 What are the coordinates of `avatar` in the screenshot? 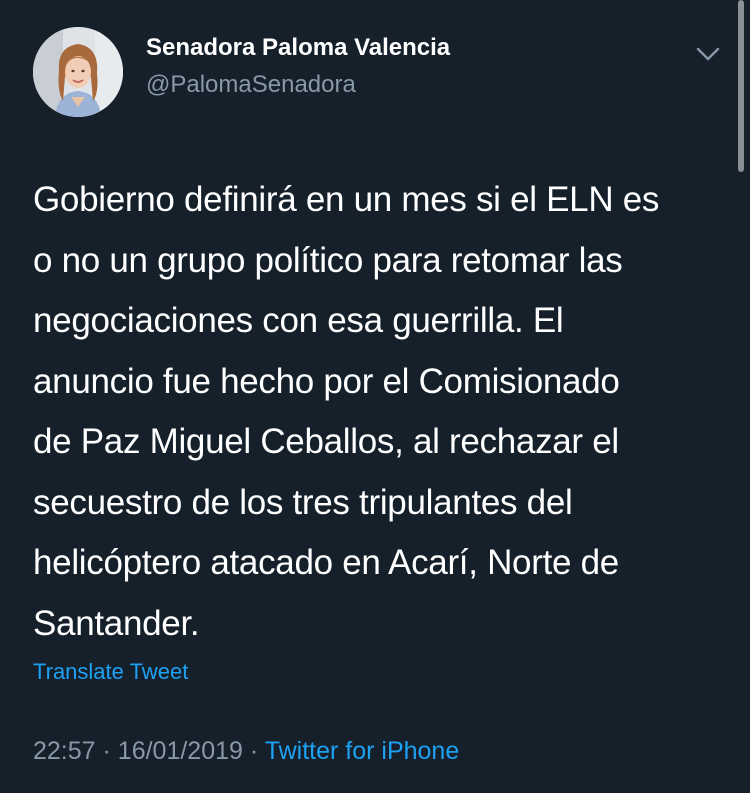 It's located at (78, 72).